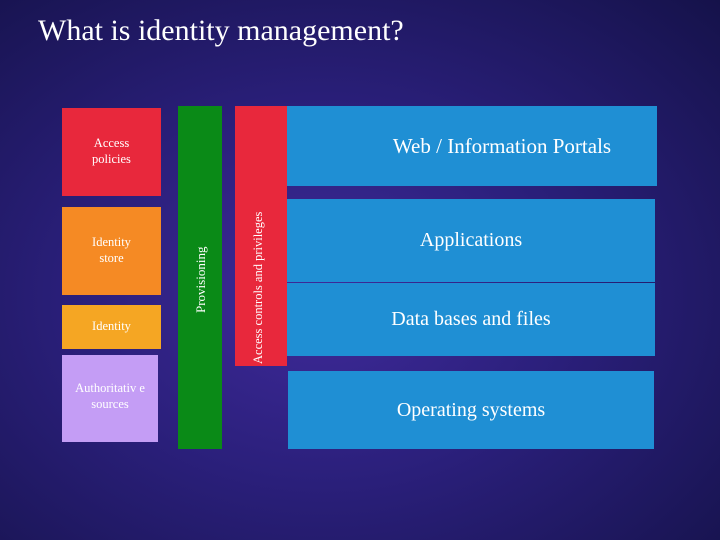 The image size is (720, 540). I want to click on applications-layer: Applications, so click(471, 240).